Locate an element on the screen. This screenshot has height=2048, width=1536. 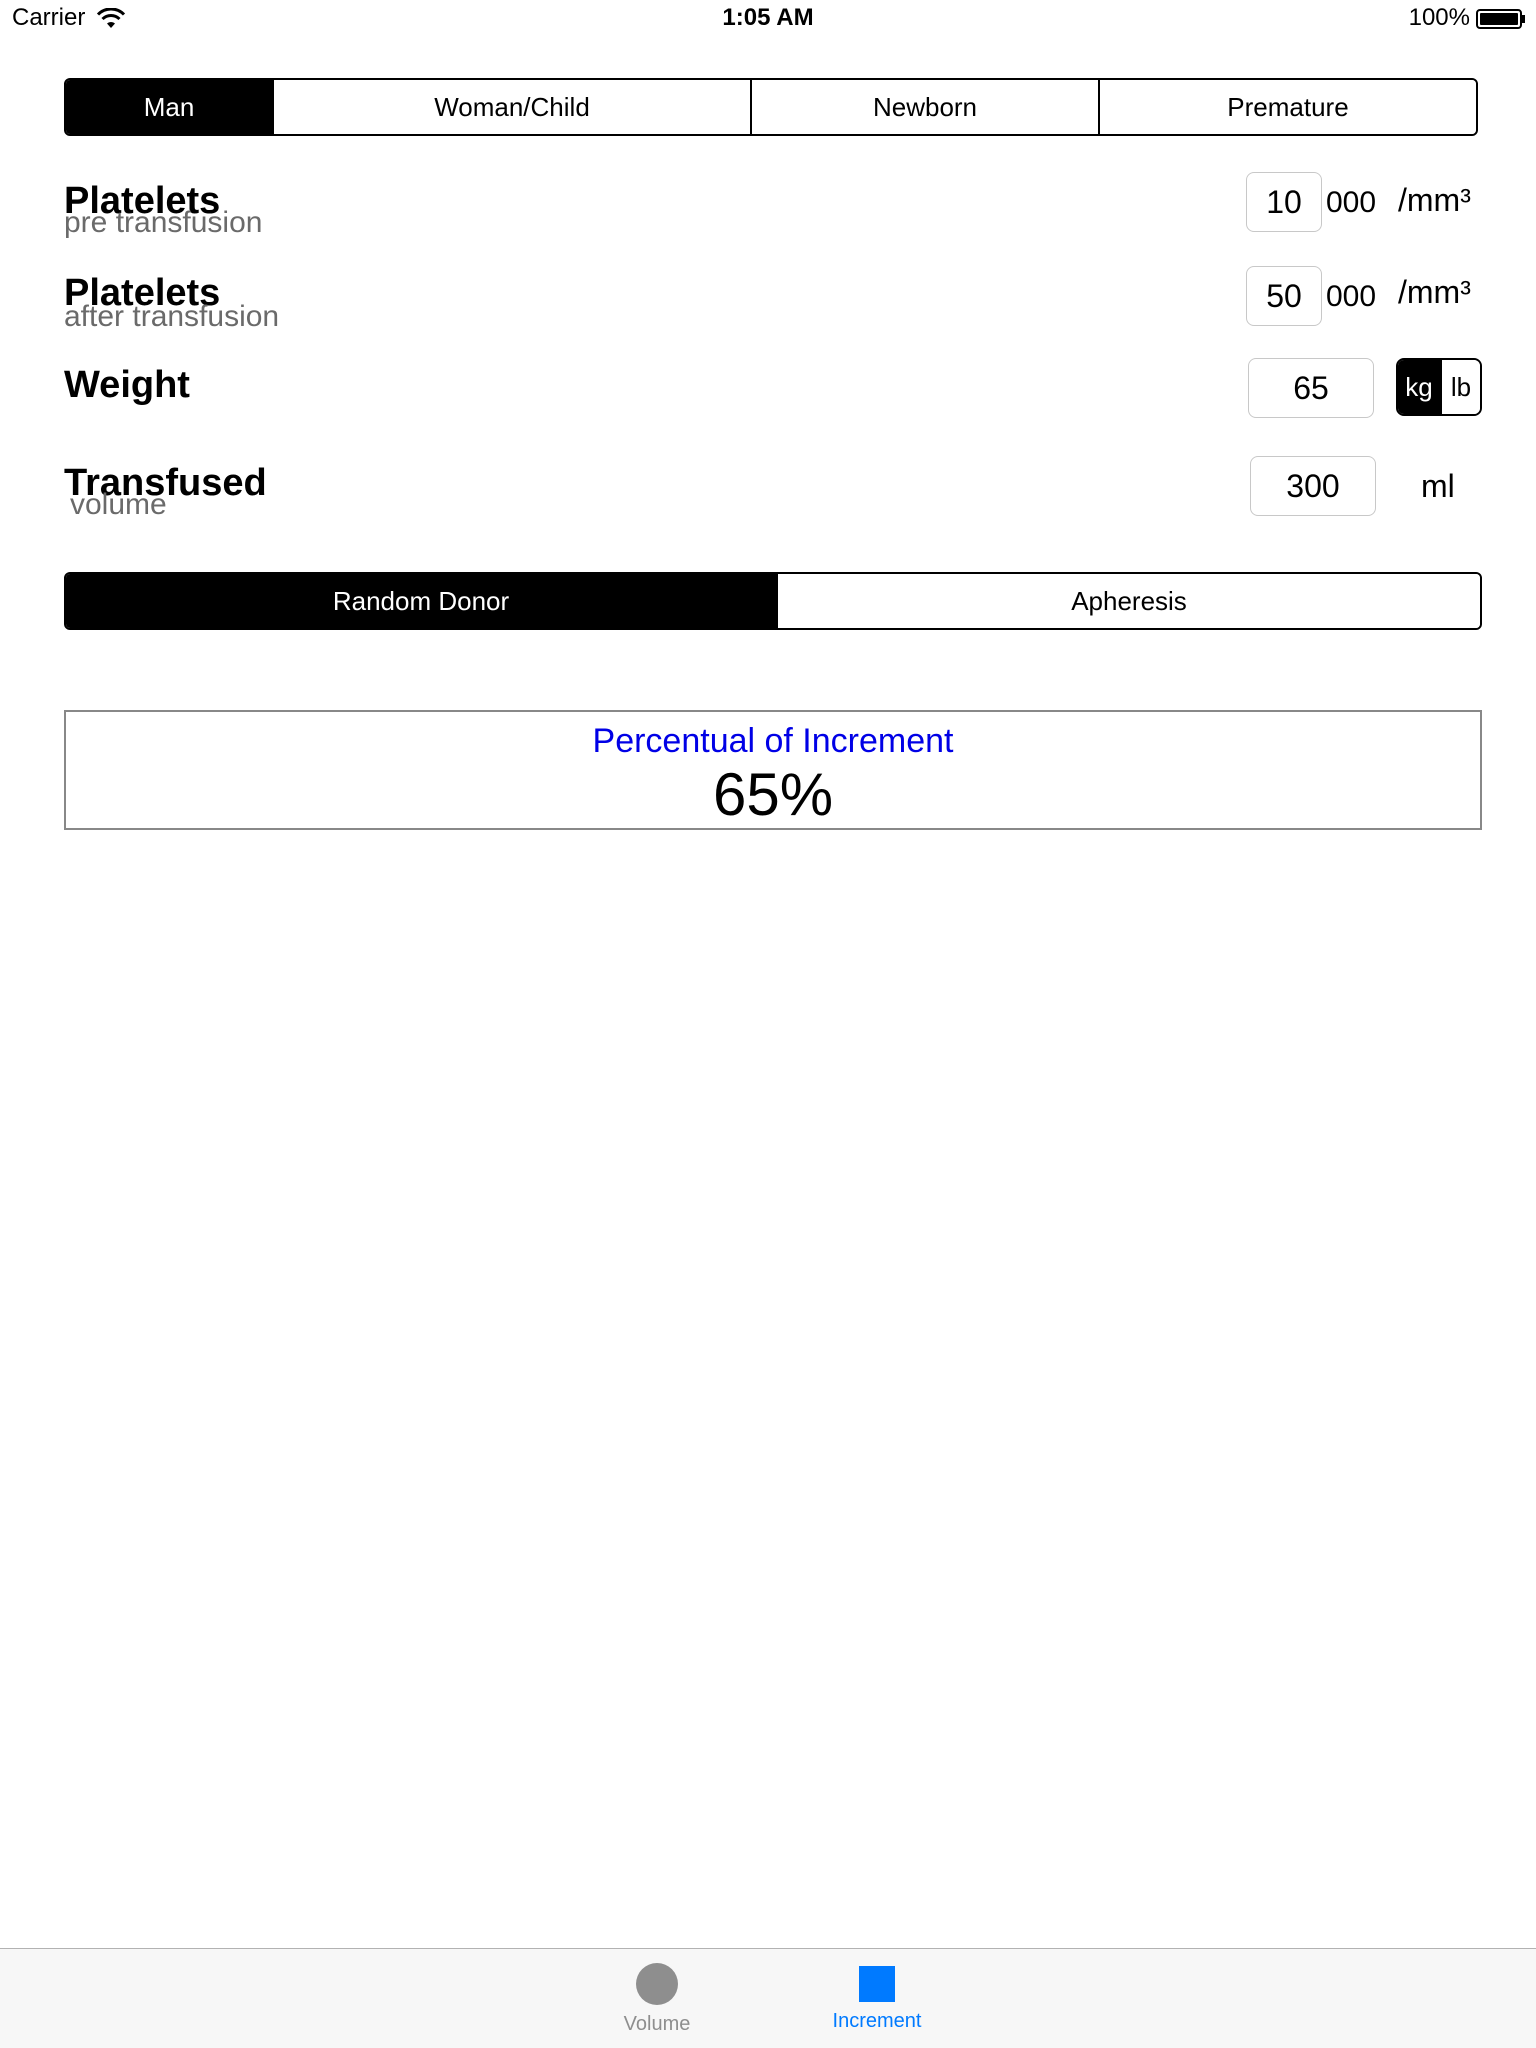
platelets-pre-suffix: 000 is located at coordinates (1351, 202).